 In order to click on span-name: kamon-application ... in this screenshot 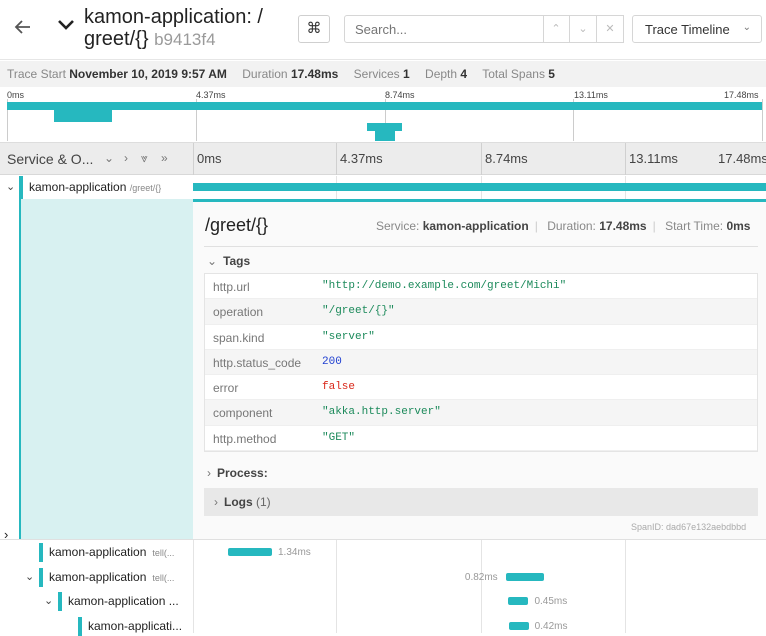, I will do `click(123, 601)`.